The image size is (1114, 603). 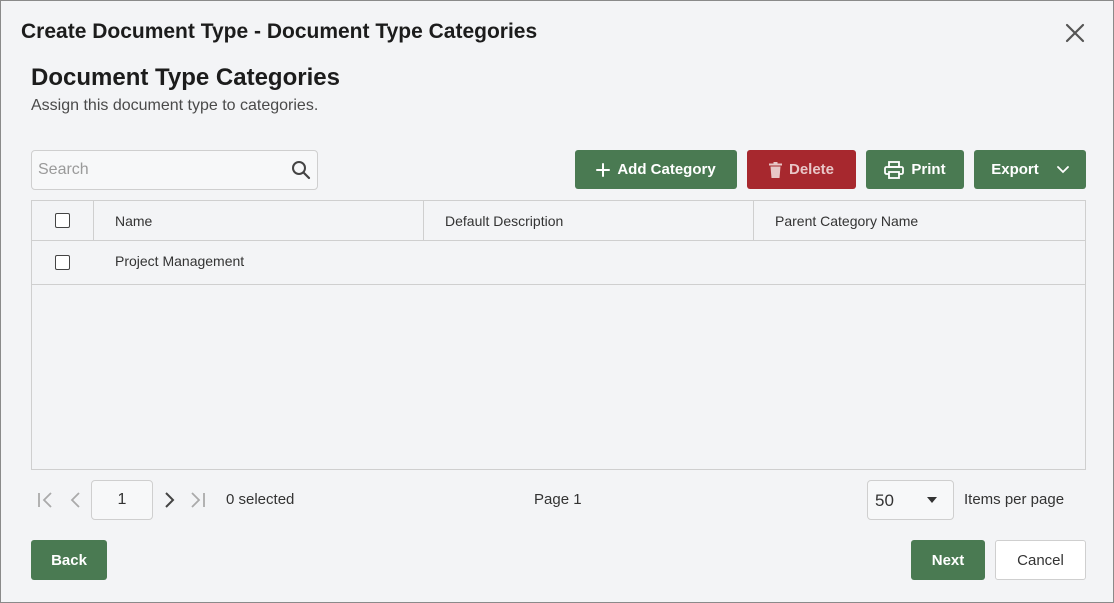 I want to click on section-subtitle: Assign this document type to categories., so click(x=175, y=105).